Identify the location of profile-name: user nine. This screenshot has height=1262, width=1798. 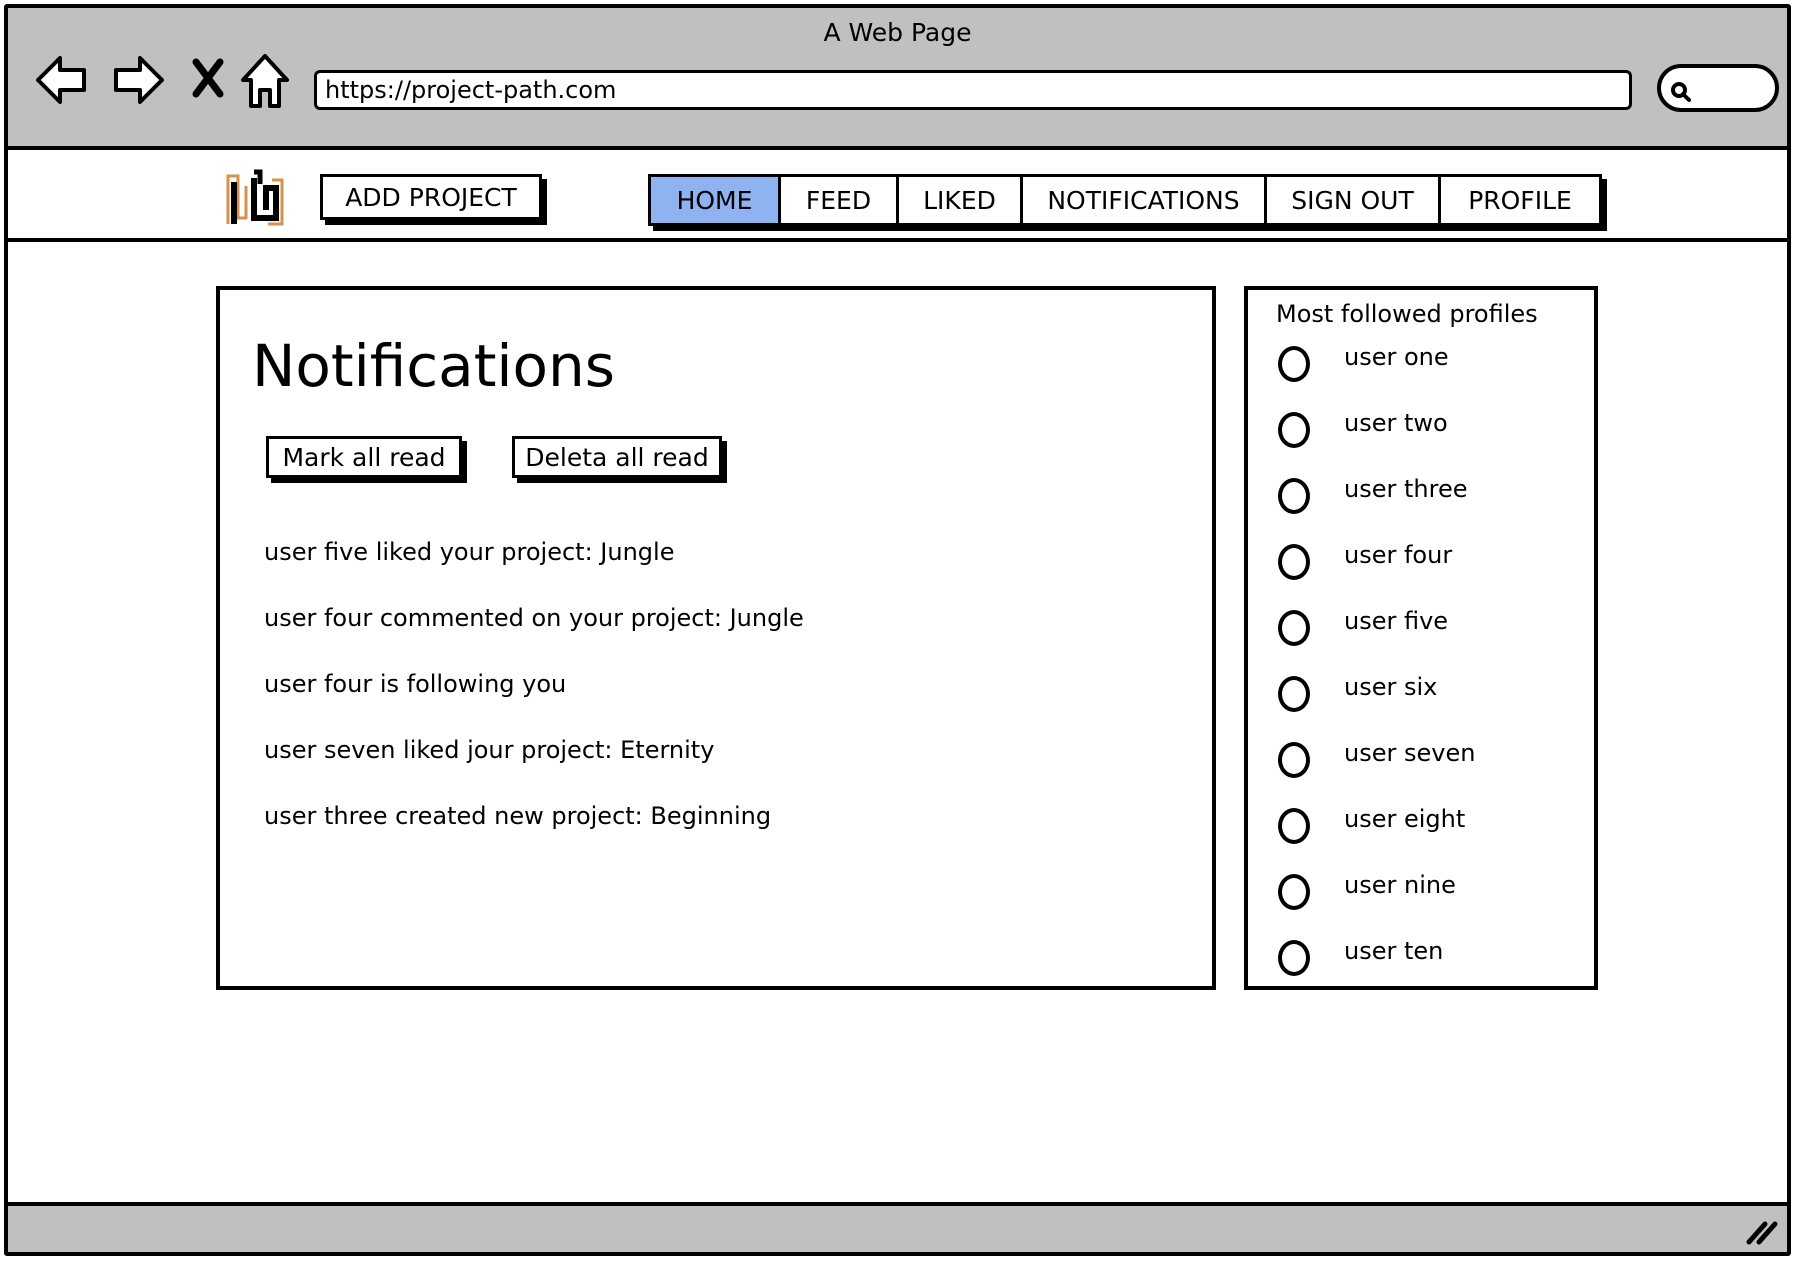
(1400, 885).